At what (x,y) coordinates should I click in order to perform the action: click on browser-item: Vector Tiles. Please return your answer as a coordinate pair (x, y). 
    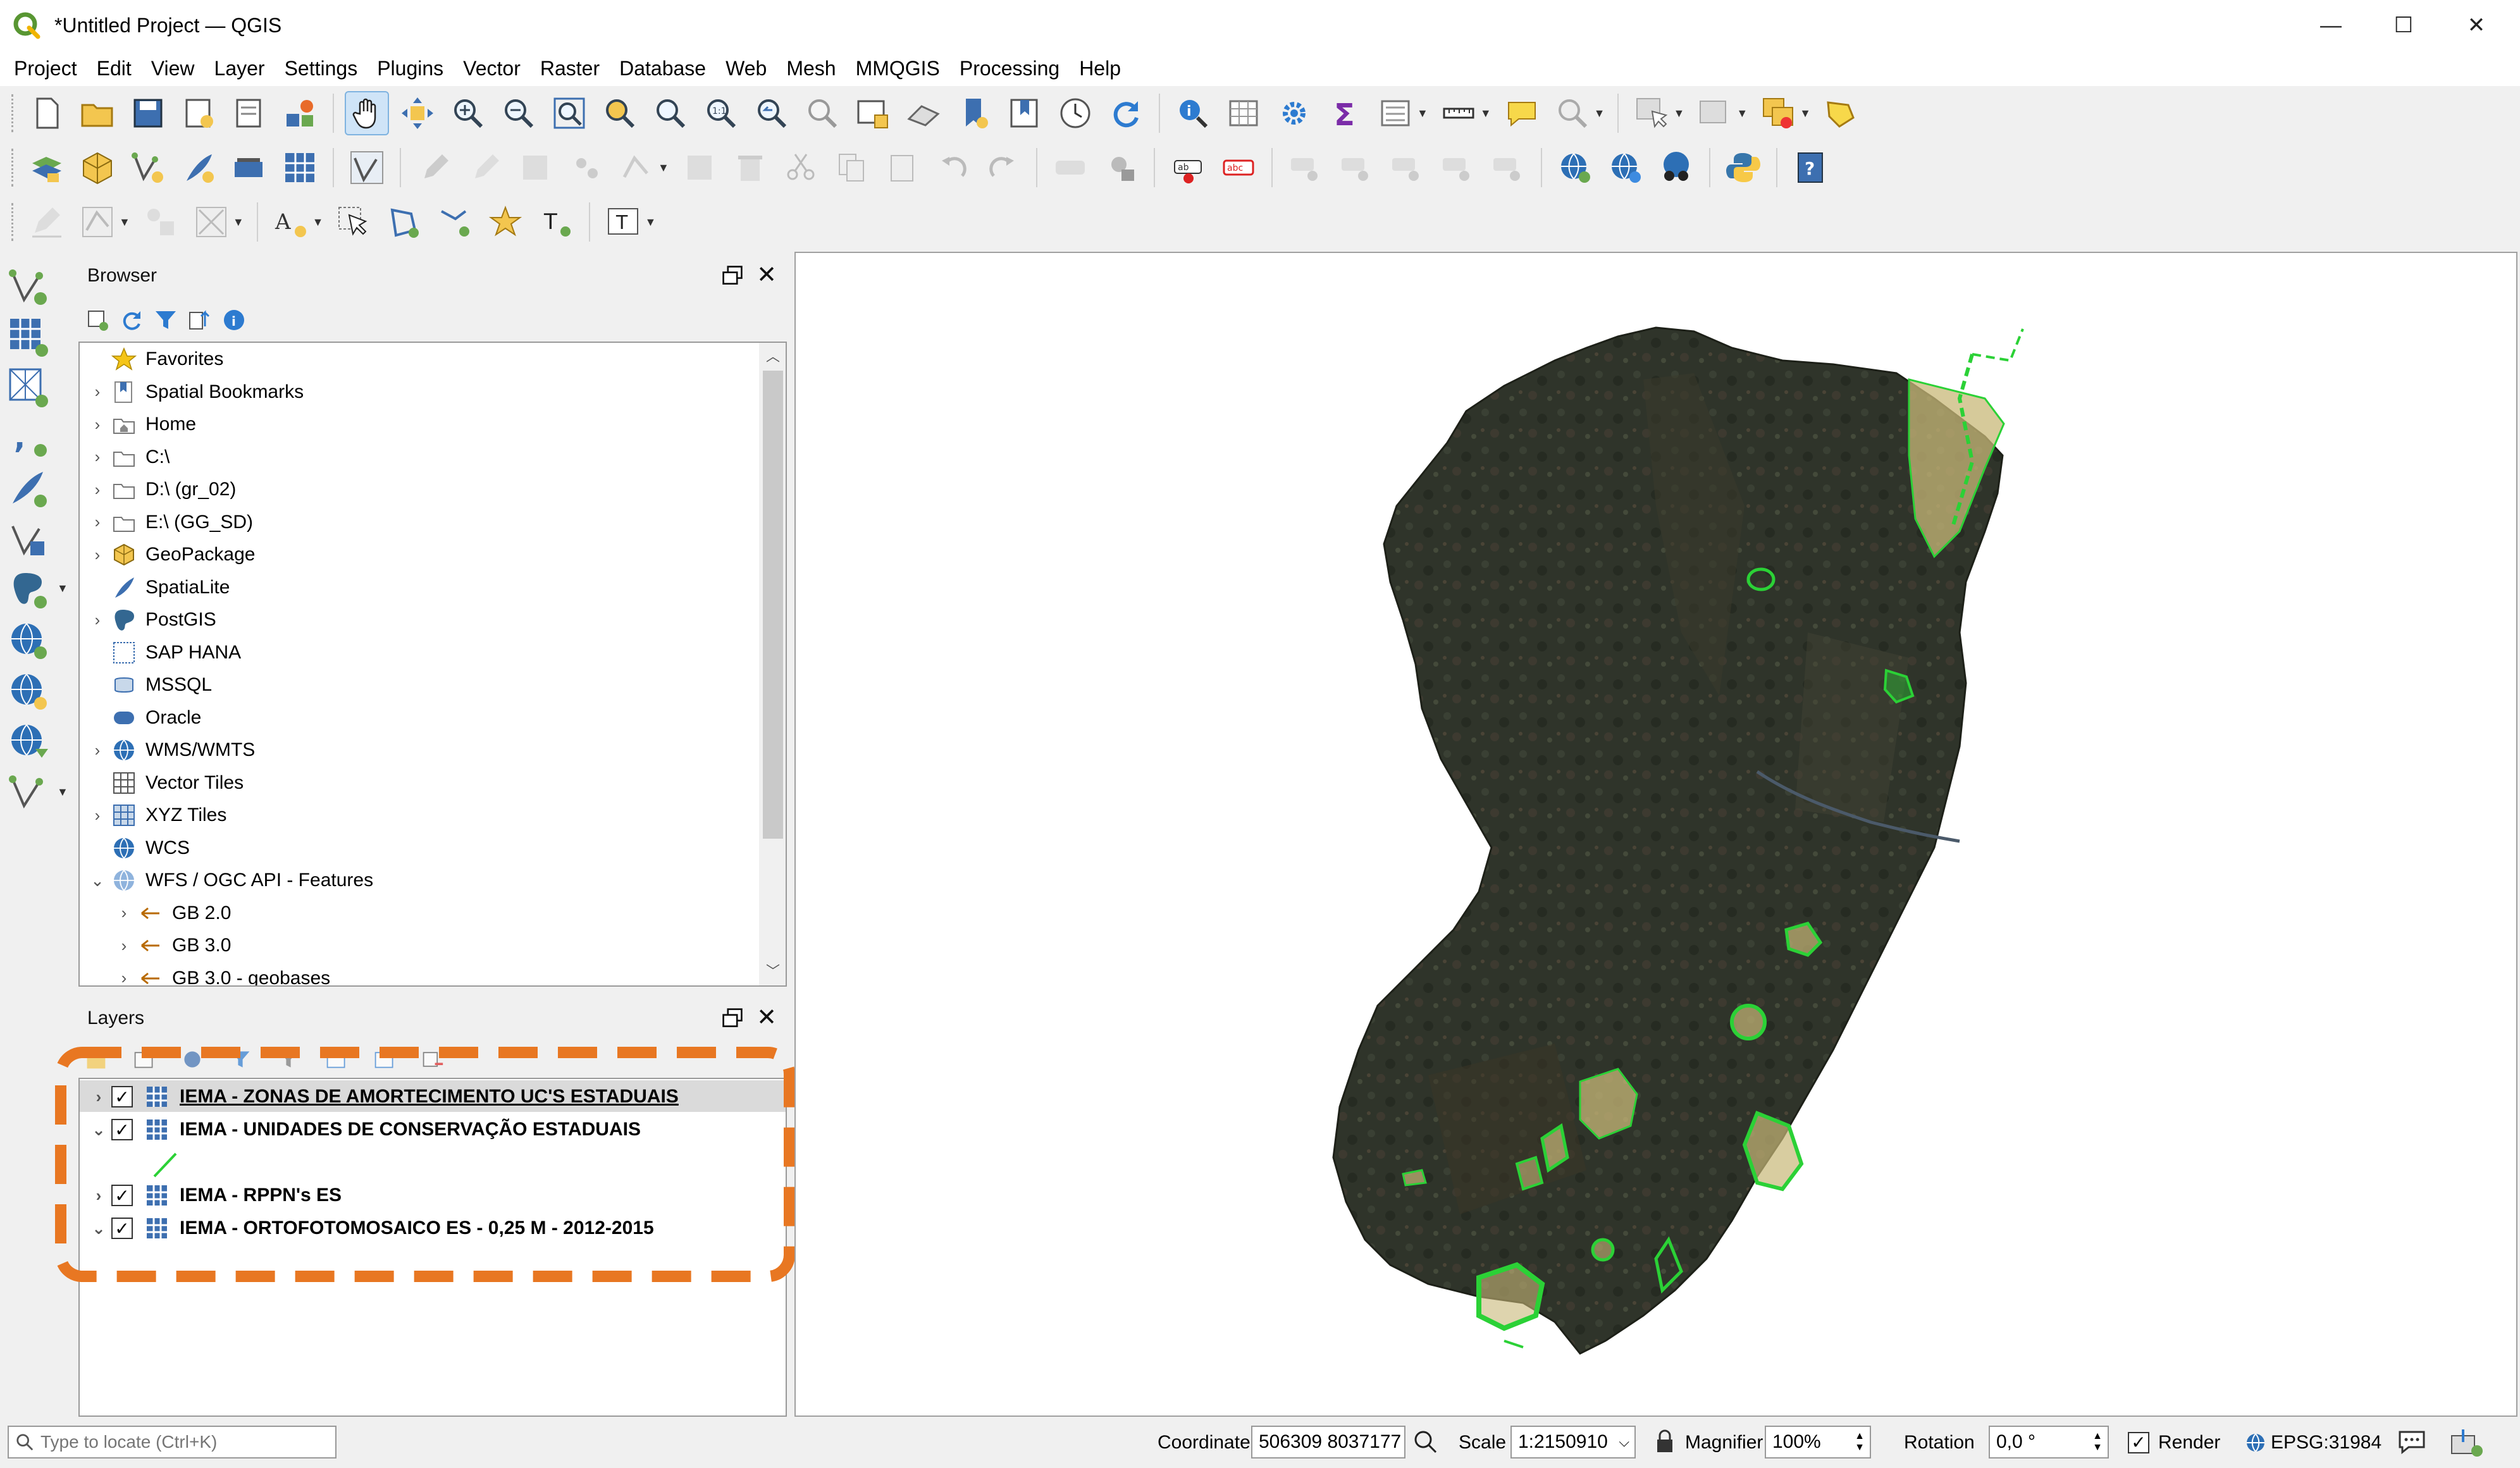
    Looking at the image, I should click on (164, 783).